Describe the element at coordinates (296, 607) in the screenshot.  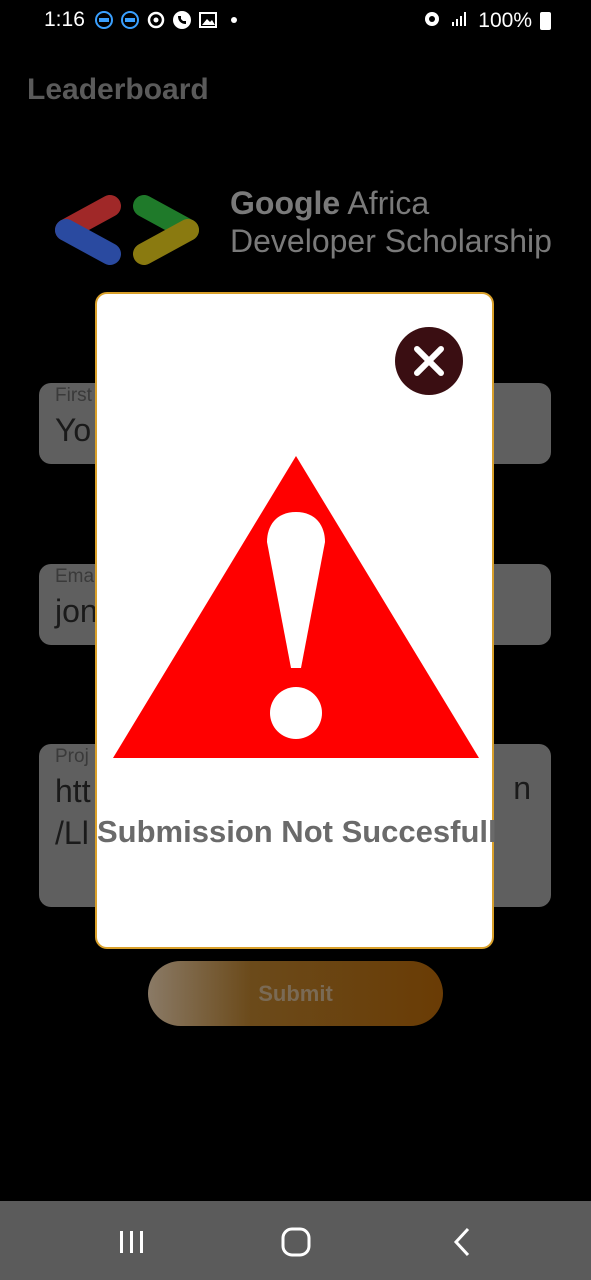
I see `warning-icon` at that location.